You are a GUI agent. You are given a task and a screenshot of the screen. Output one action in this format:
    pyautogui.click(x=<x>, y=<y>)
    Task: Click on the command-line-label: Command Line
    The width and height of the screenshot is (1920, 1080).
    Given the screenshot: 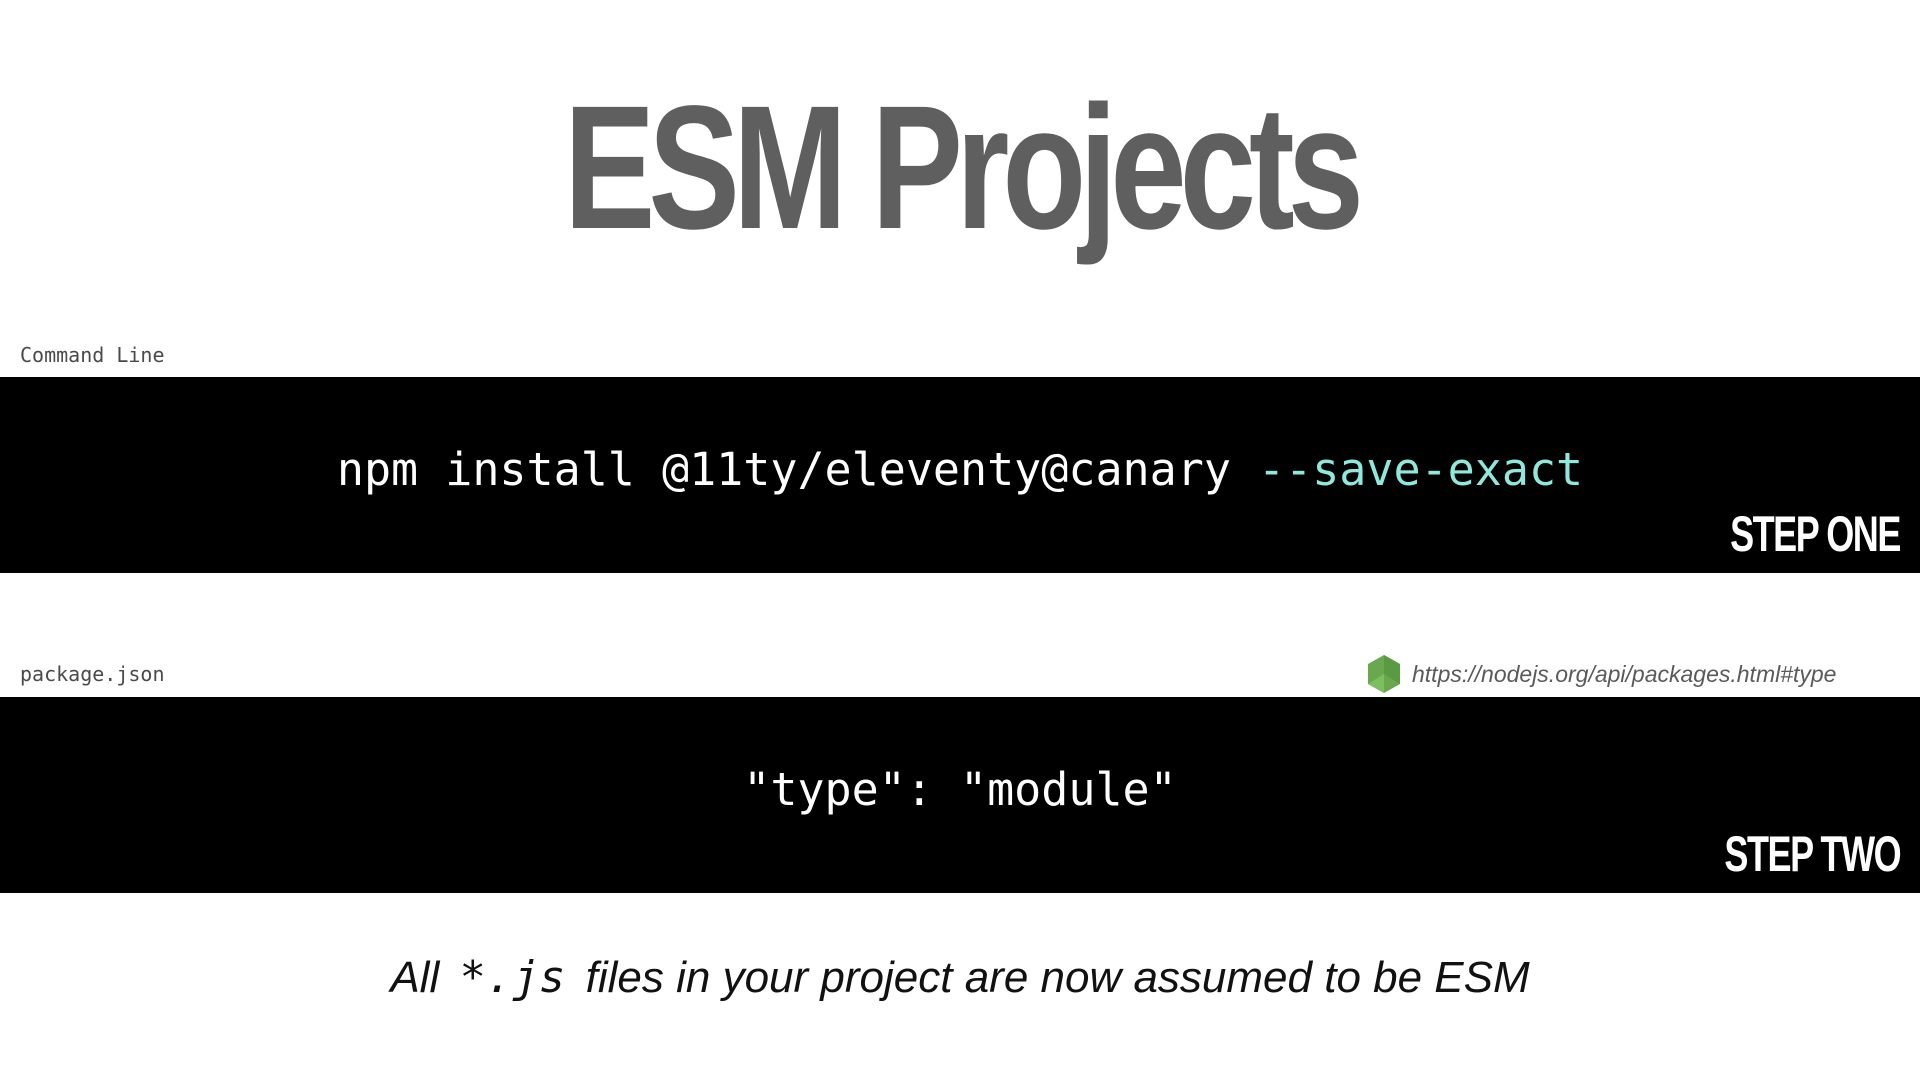 What is the action you would take?
    pyautogui.click(x=92, y=355)
    